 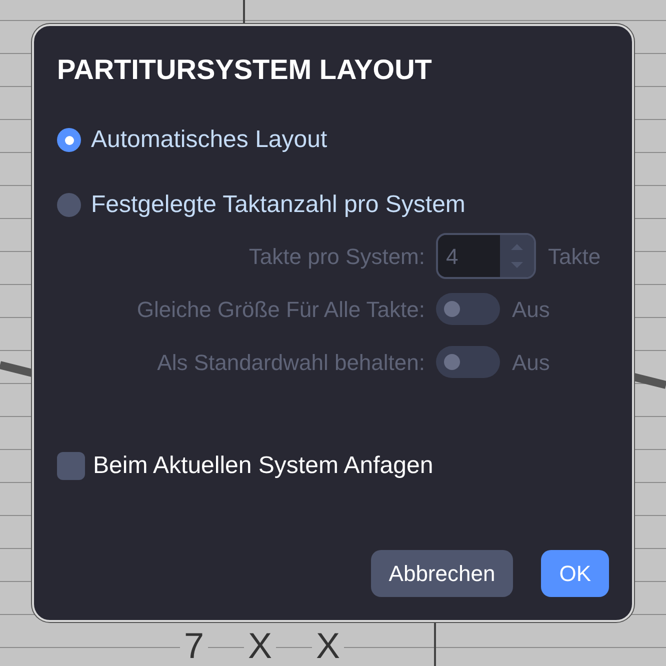 I want to click on setting-label: Takte pro System:, so click(x=336, y=256).